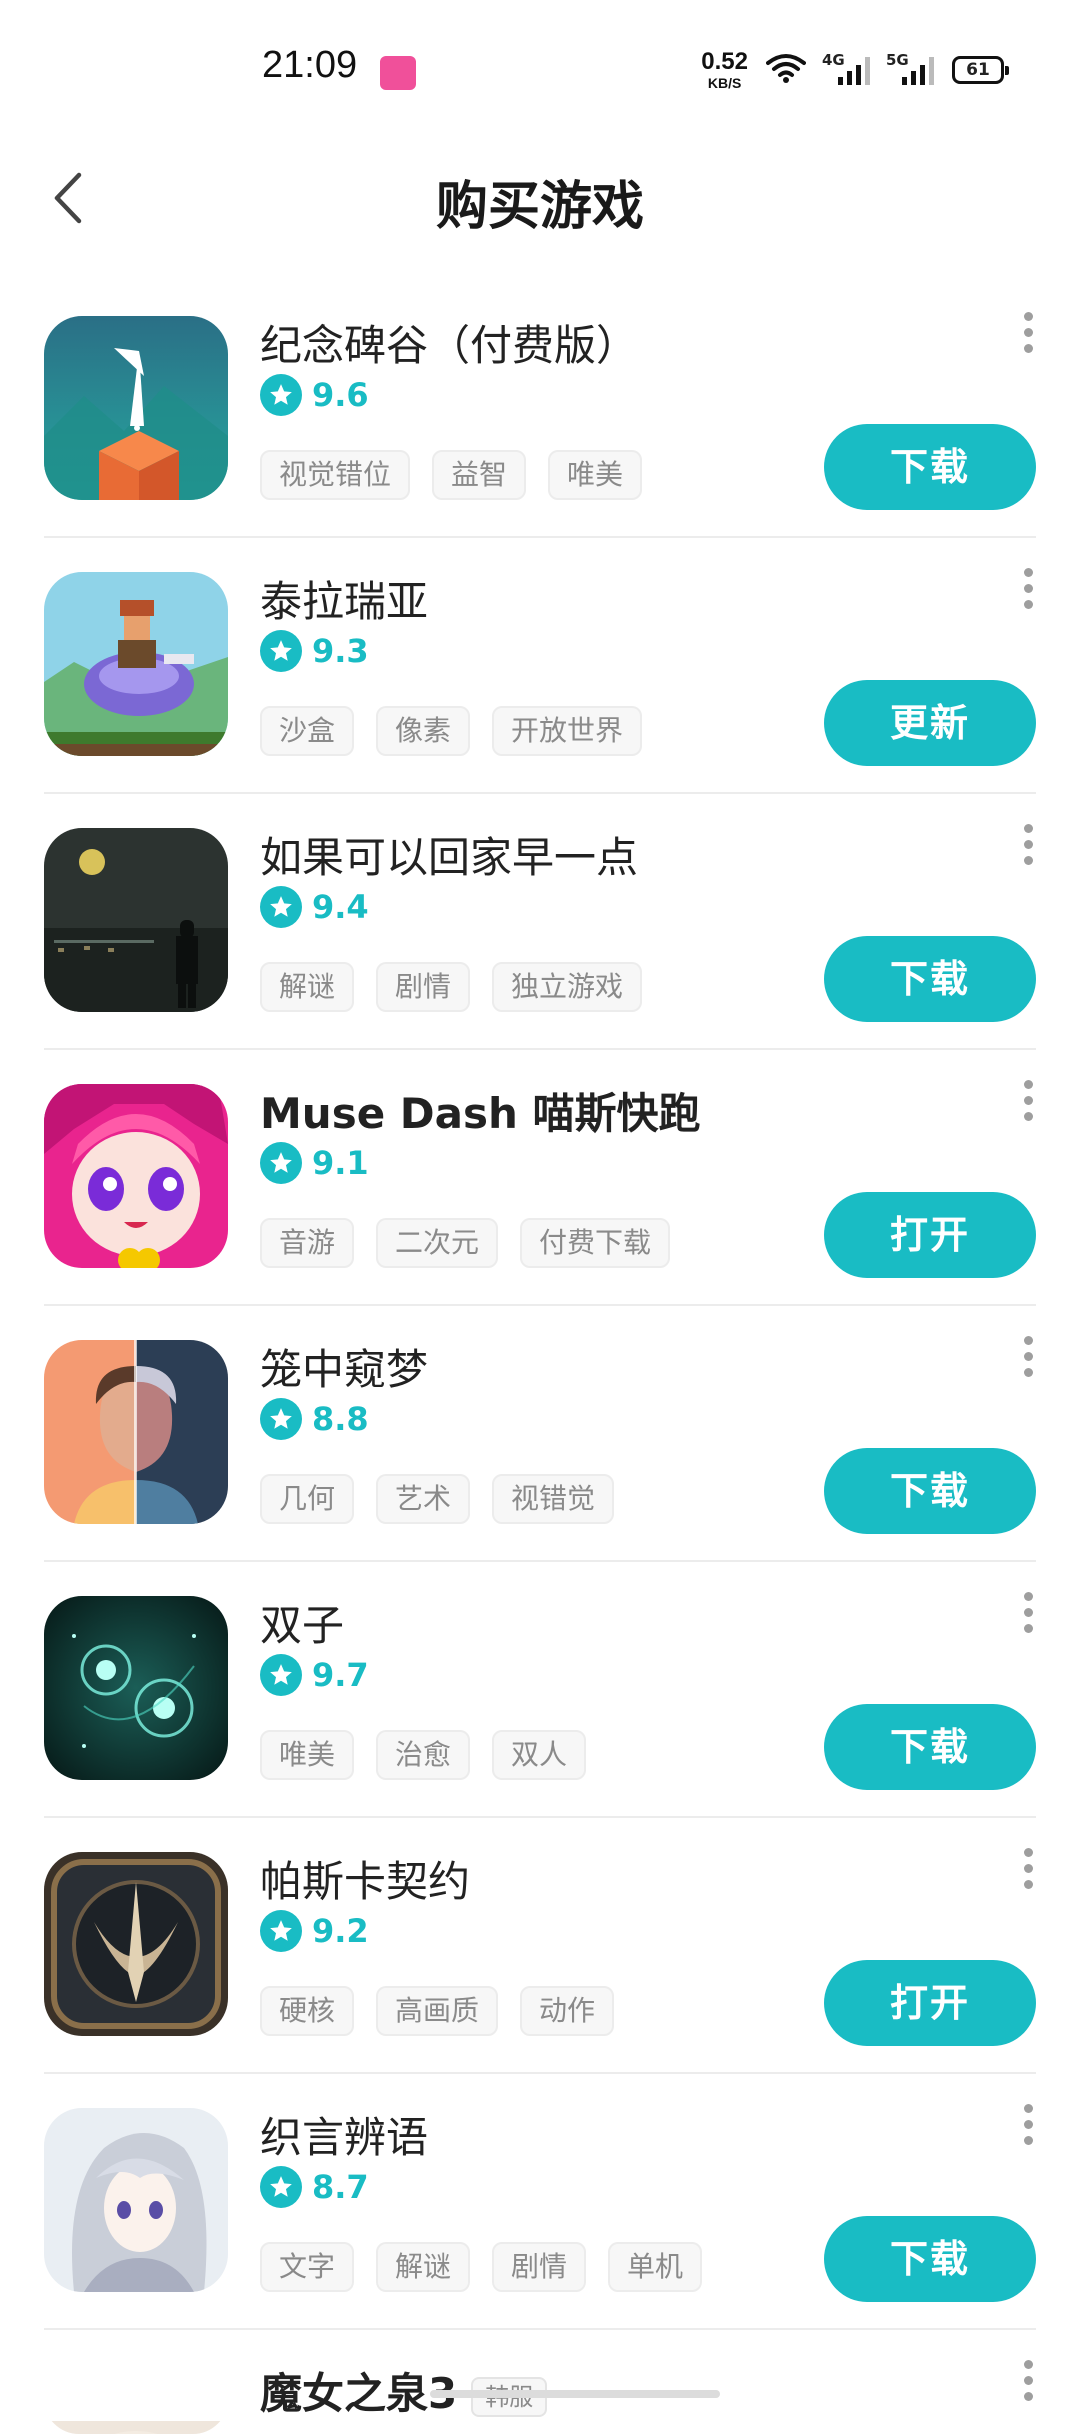 This screenshot has height=2434, width=1080. Describe the element at coordinates (540, 2202) in the screenshot. I see `game-row: 织言辨语 8.7 文字 解谜 剧情 单机 下载` at that location.